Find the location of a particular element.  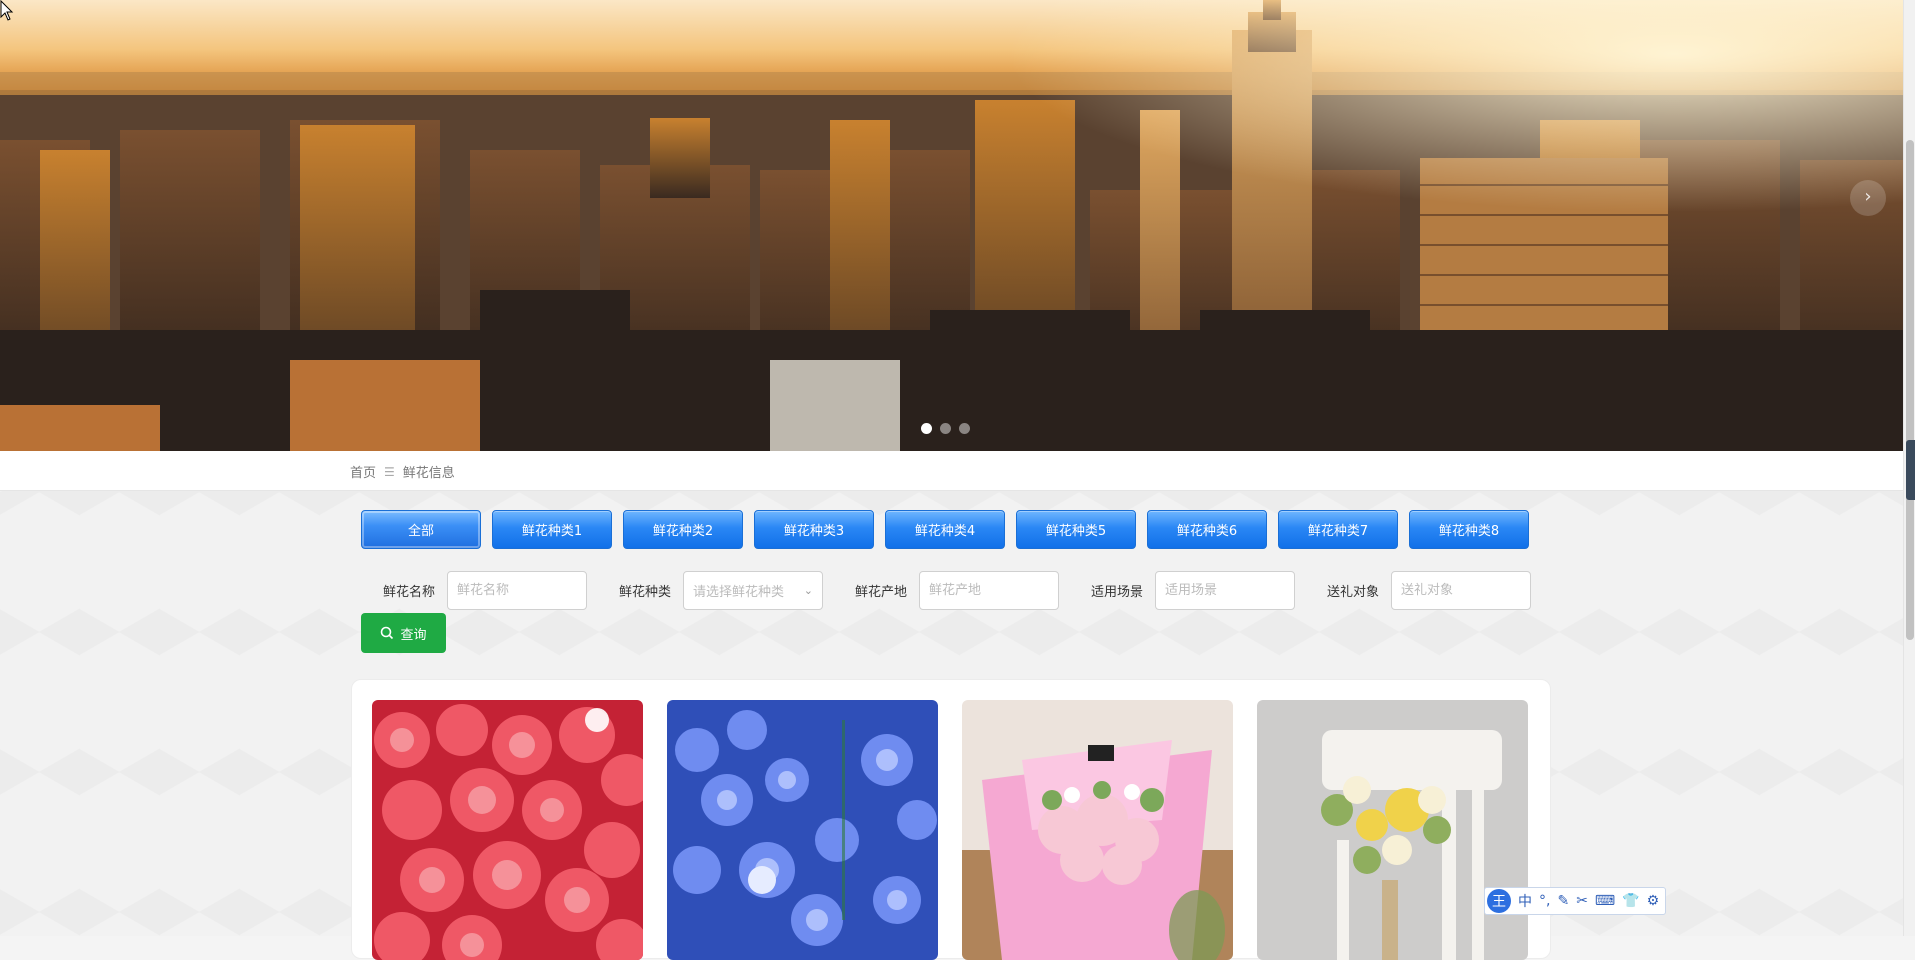

gift-target-label: 送礼对象 is located at coordinates (1352, 592).